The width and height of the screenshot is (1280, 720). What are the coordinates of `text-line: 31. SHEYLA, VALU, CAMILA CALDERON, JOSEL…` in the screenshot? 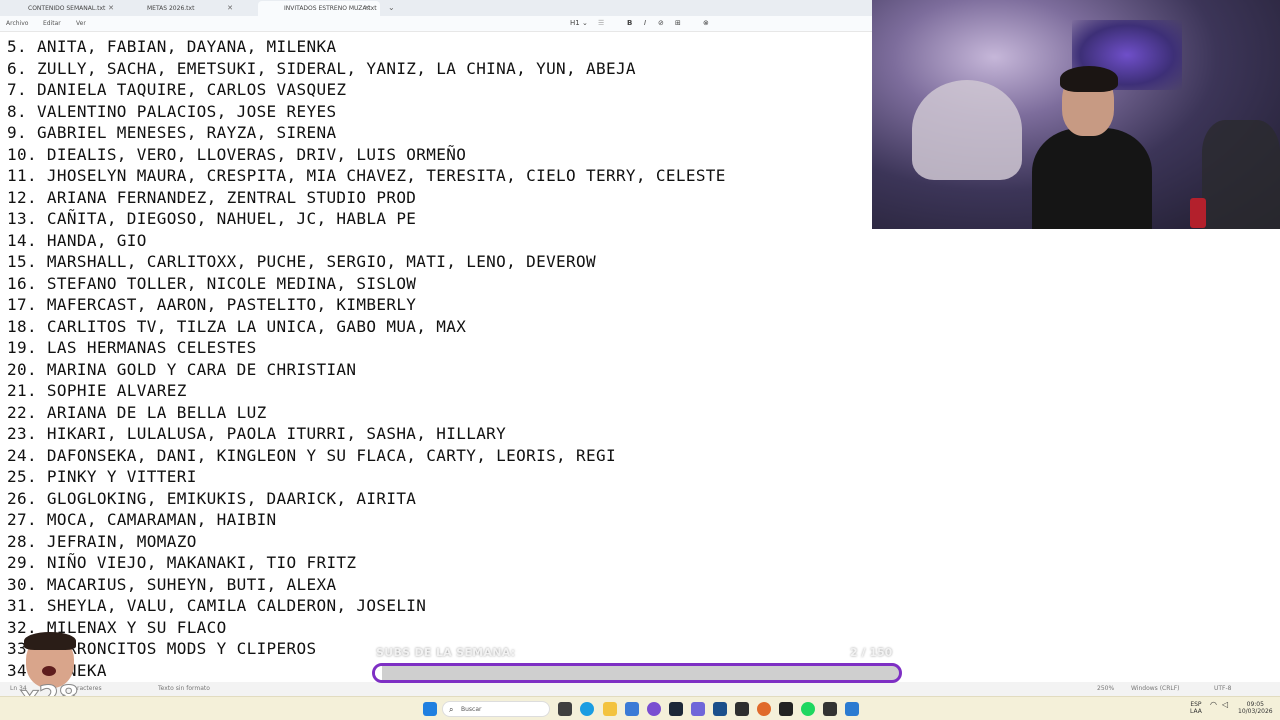 It's located at (217, 605).